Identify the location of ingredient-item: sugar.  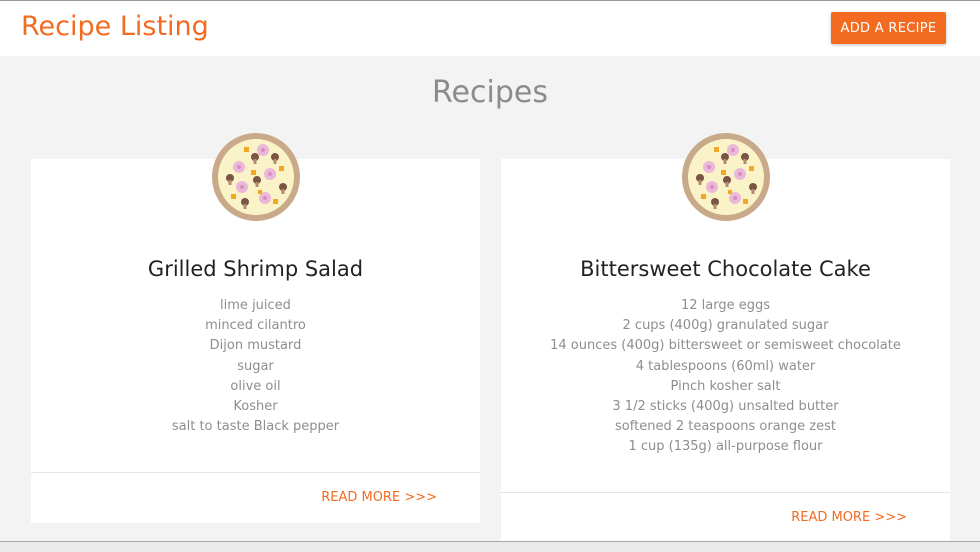
(255, 366).